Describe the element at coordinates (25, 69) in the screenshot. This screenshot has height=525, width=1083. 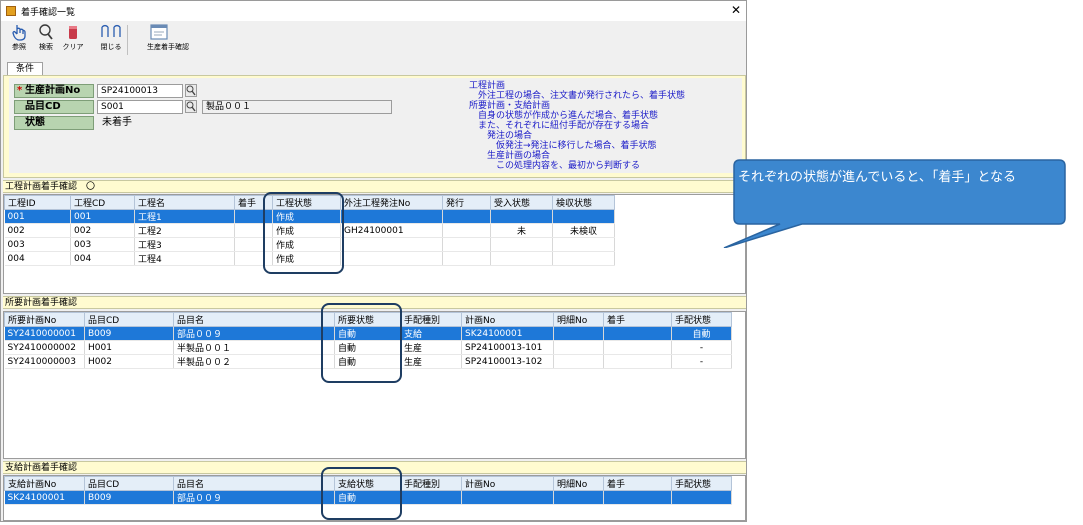
I see `tab-conditions: 条件` at that location.